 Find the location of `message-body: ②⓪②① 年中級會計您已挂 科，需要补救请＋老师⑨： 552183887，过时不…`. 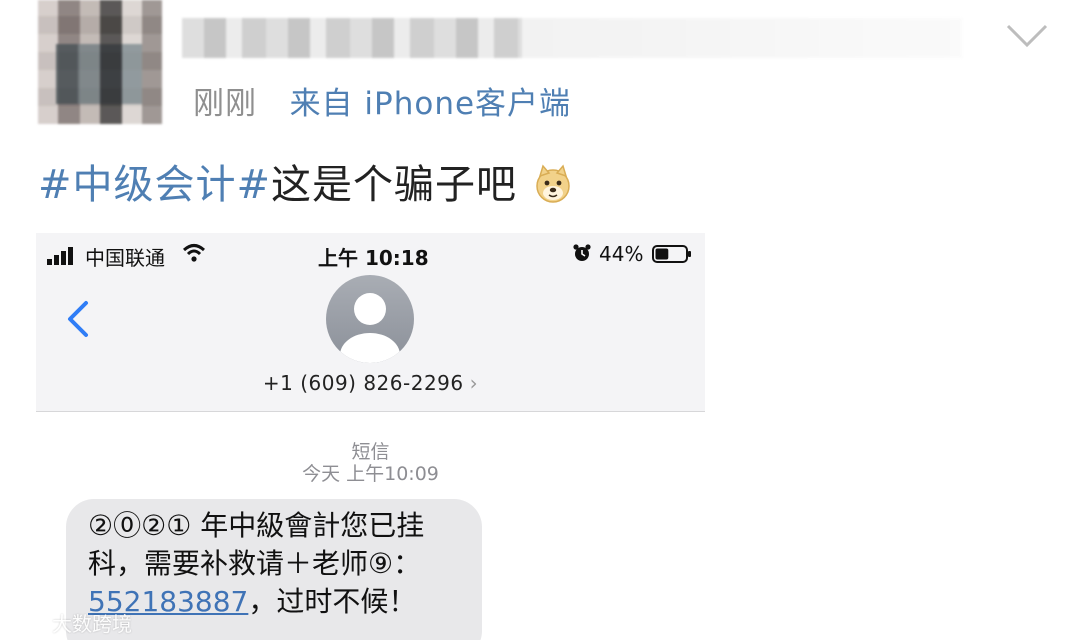

message-body: ②⓪②① 年中級會計您已挂 科，需要补救请＋老师⑨： 552183887，过时不… is located at coordinates (278, 564).